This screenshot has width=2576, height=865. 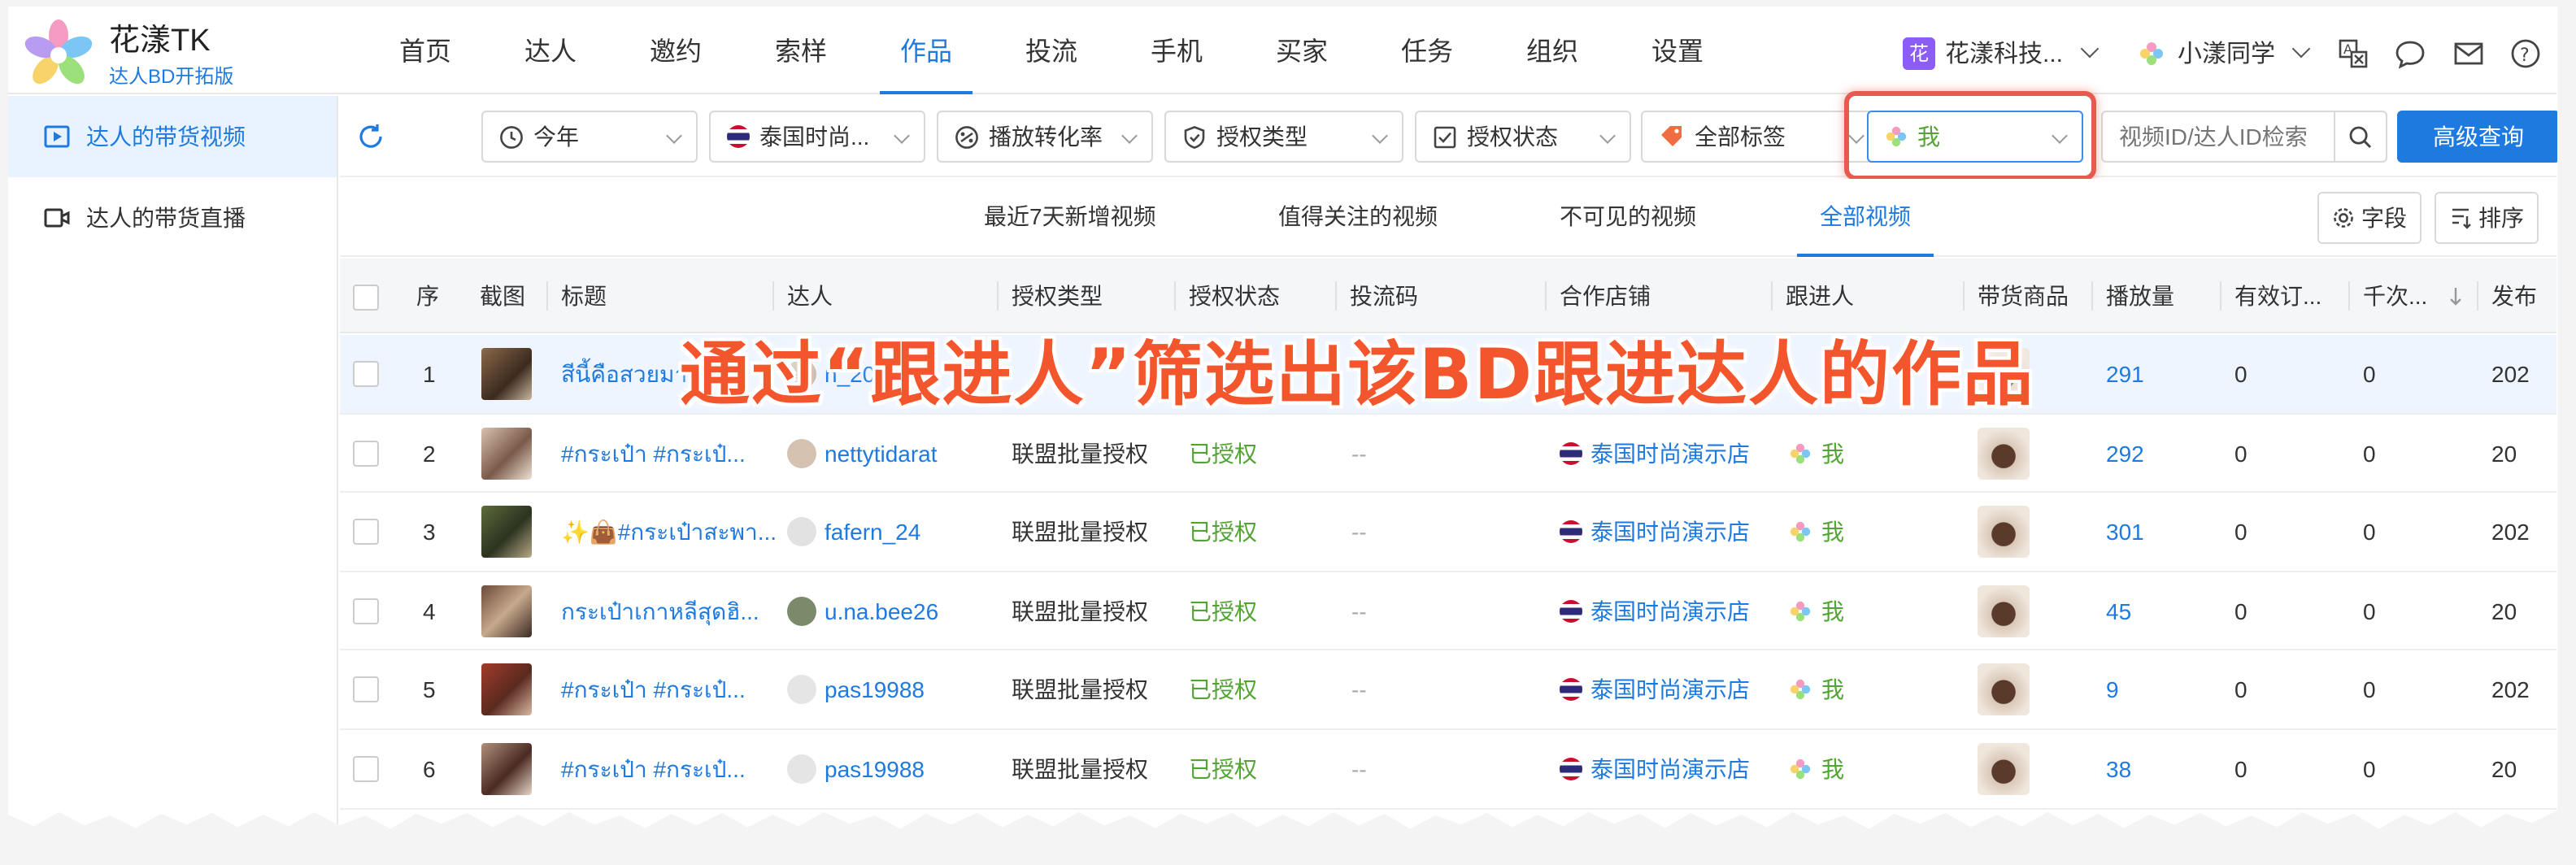 What do you see at coordinates (1628, 218) in the screenshot?
I see `tab-invisible: 不可见的视频` at bounding box center [1628, 218].